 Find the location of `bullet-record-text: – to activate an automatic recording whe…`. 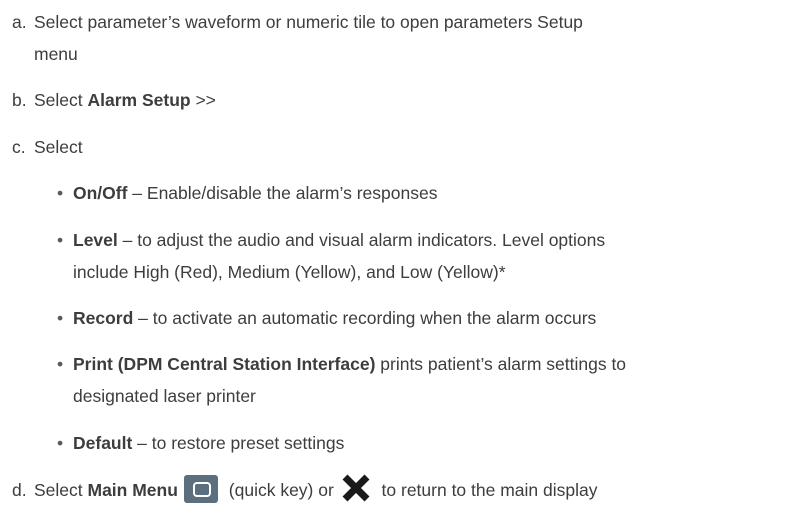

bullet-record-text: – to activate an automatic recording whe… is located at coordinates (365, 318).